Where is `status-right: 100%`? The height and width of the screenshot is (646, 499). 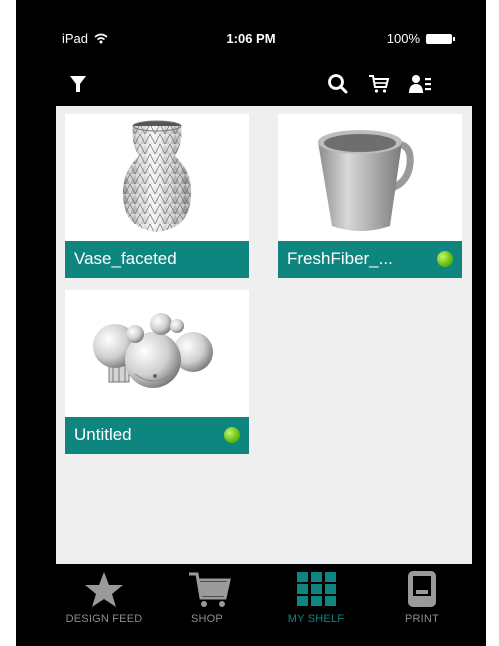 status-right: 100% is located at coordinates (420, 38).